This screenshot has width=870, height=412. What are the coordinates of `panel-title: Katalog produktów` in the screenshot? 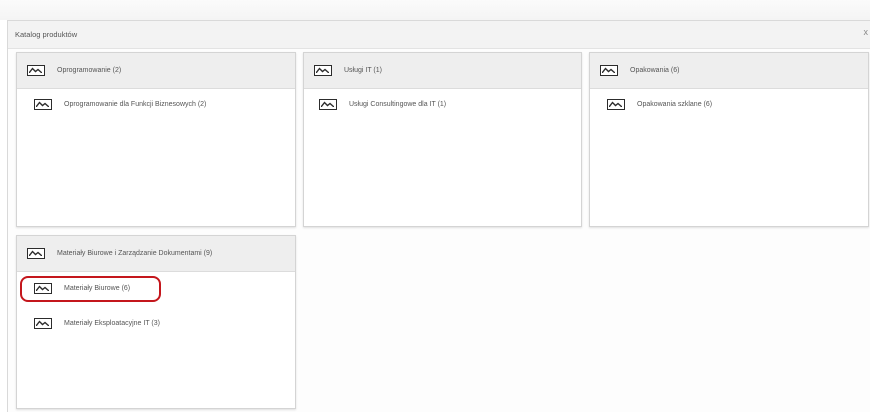 It's located at (439, 35).